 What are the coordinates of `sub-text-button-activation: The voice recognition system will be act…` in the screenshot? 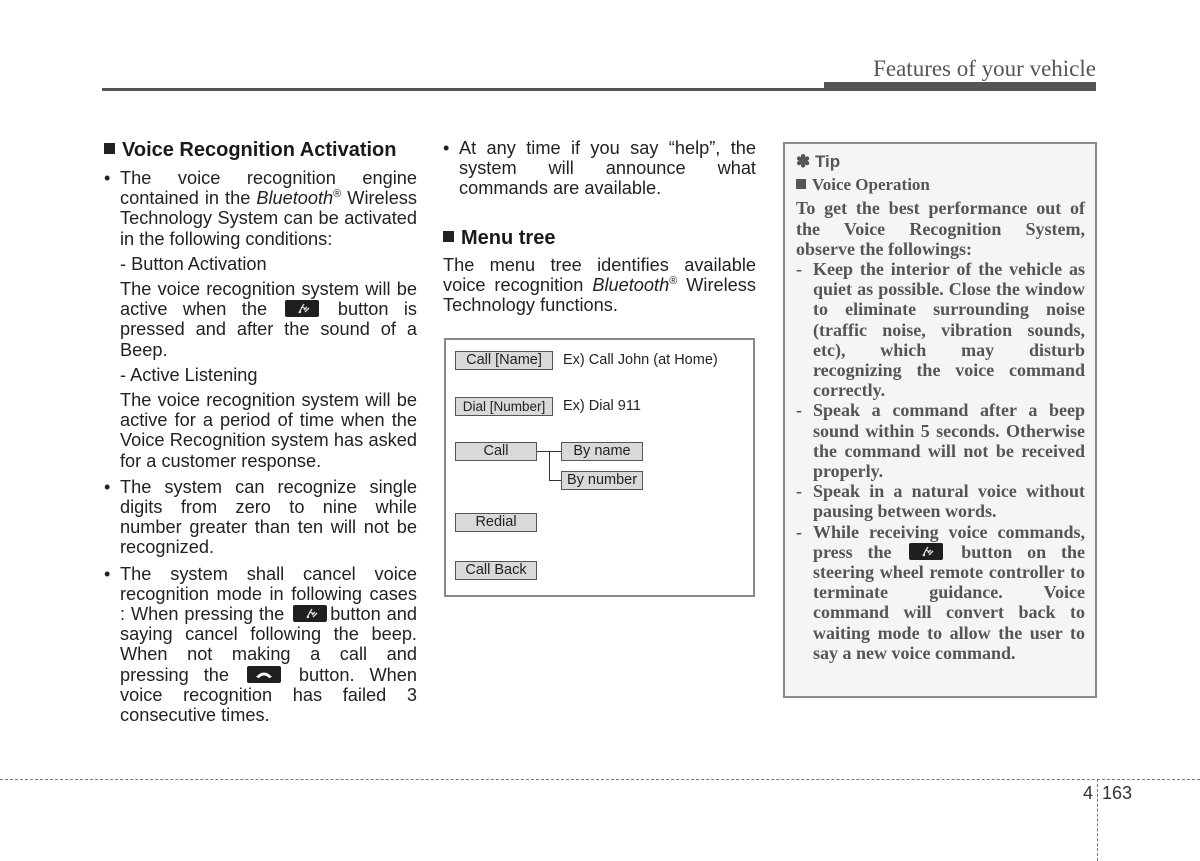 It's located at (268, 319).